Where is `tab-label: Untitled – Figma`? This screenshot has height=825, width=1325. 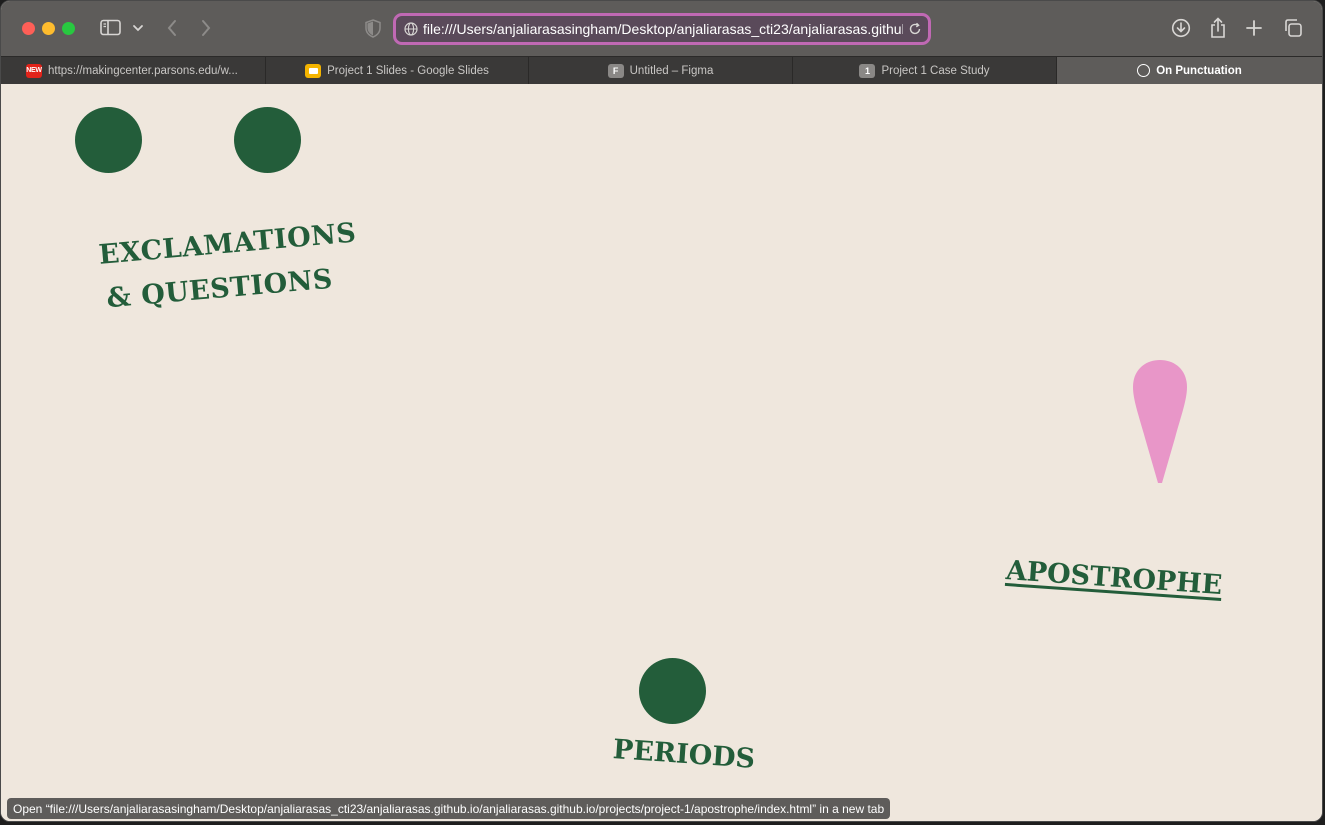
tab-label: Untitled – Figma is located at coordinates (671, 70).